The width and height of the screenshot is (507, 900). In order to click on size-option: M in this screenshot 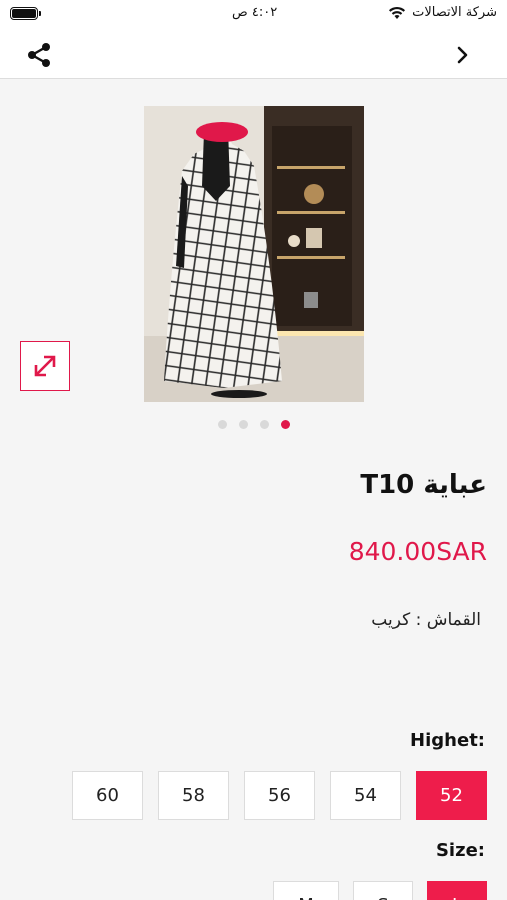, I will do `click(306, 890)`.